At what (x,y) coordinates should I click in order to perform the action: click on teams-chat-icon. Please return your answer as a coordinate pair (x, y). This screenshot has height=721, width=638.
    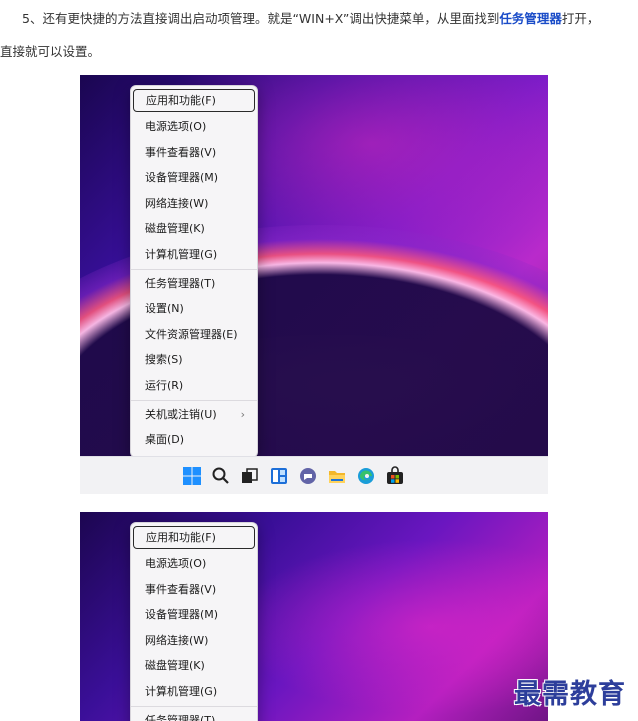
    Looking at the image, I should click on (308, 476).